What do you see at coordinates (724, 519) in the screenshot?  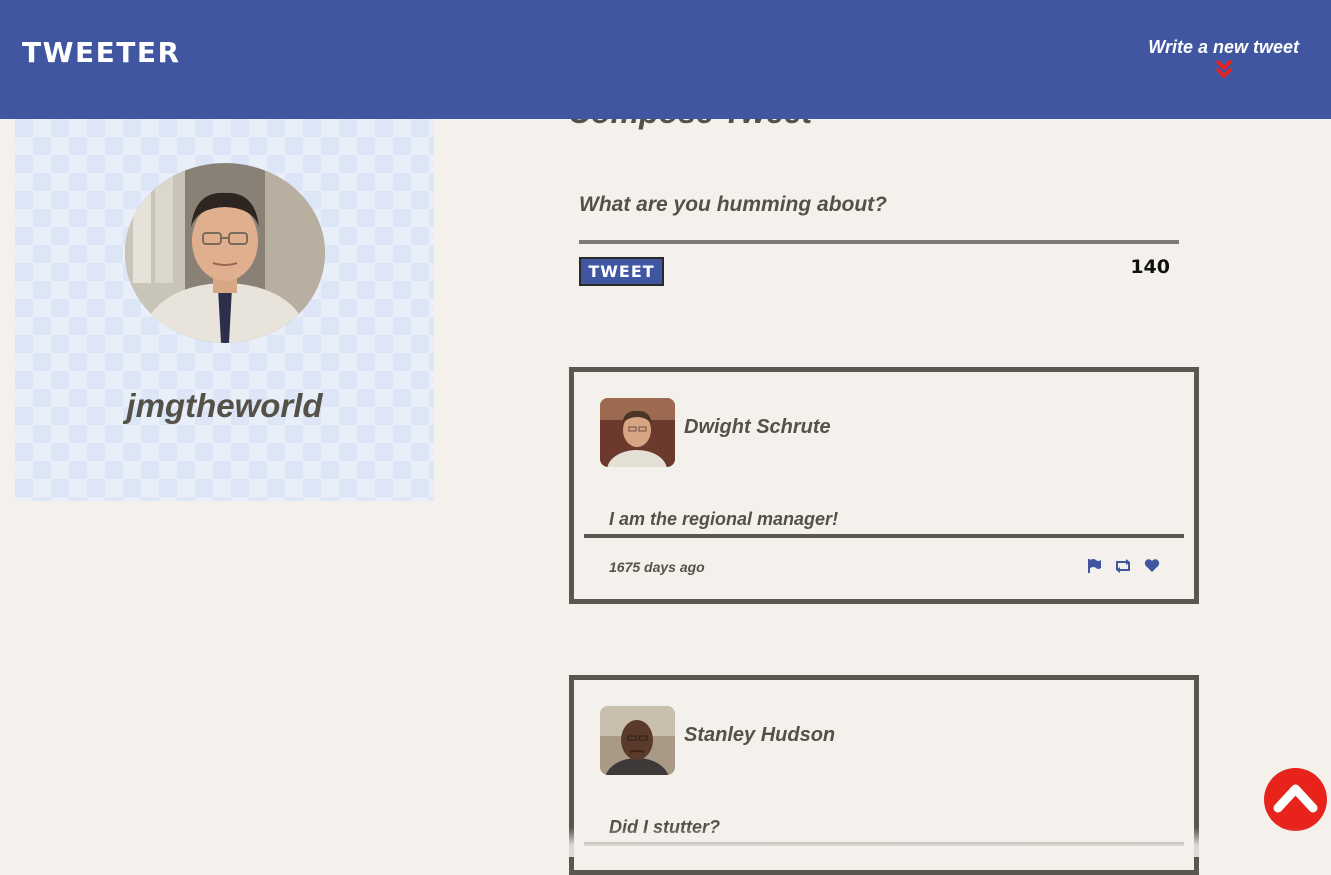 I see `tweet-text: I am the regional manager!` at bounding box center [724, 519].